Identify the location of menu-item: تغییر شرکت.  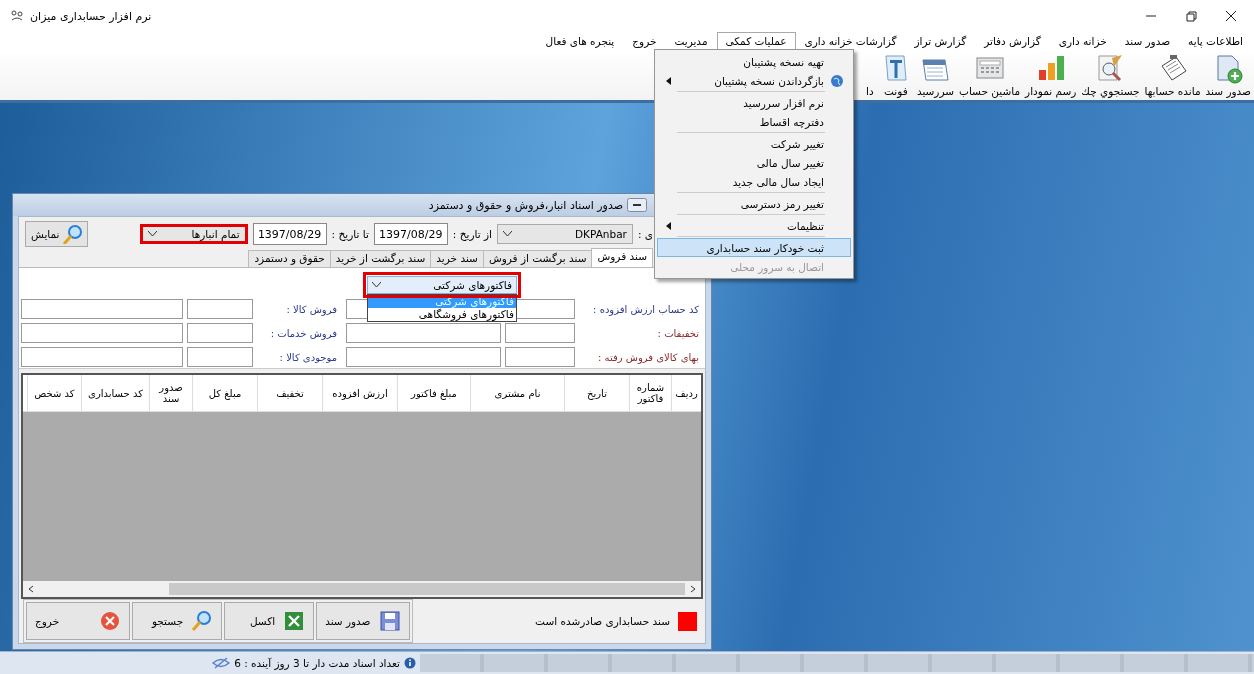
(754, 143).